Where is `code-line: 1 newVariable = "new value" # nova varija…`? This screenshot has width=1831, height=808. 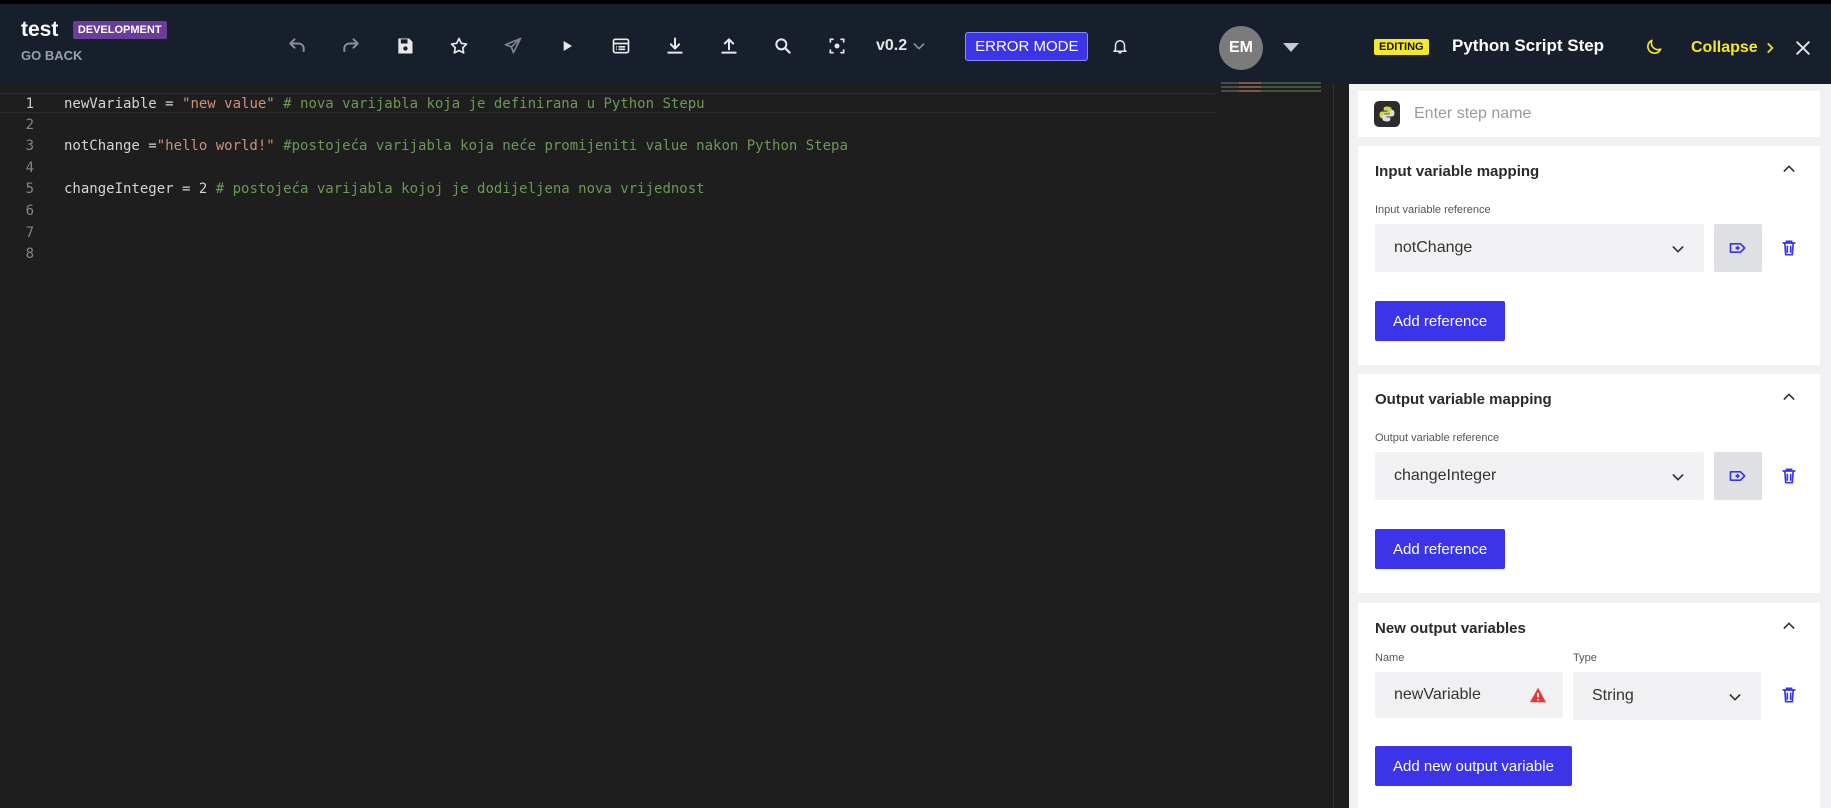 code-line: 1 newVariable = "new value" # nova varija… is located at coordinates (607, 103).